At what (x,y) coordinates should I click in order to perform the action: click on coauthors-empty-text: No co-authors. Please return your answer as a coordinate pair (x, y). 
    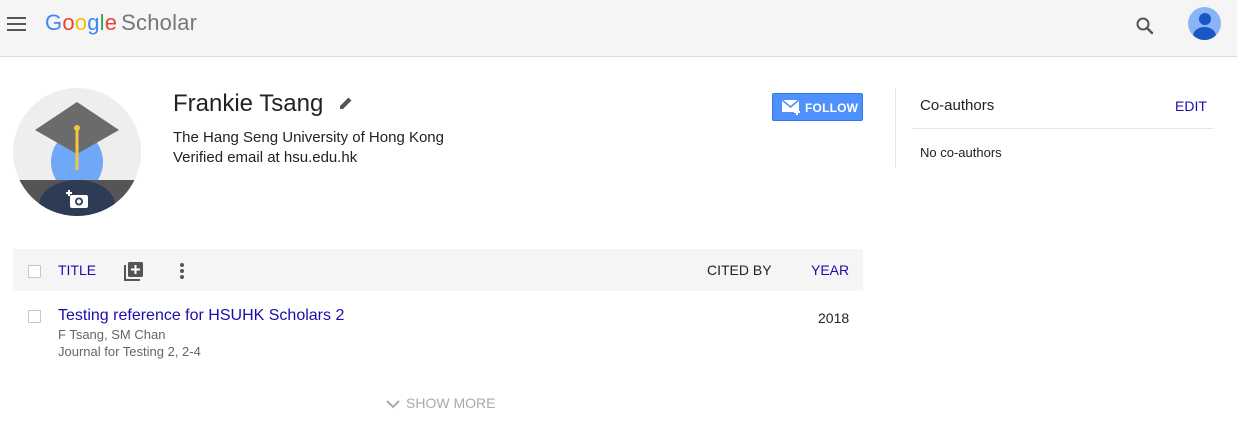
    Looking at the image, I should click on (961, 152).